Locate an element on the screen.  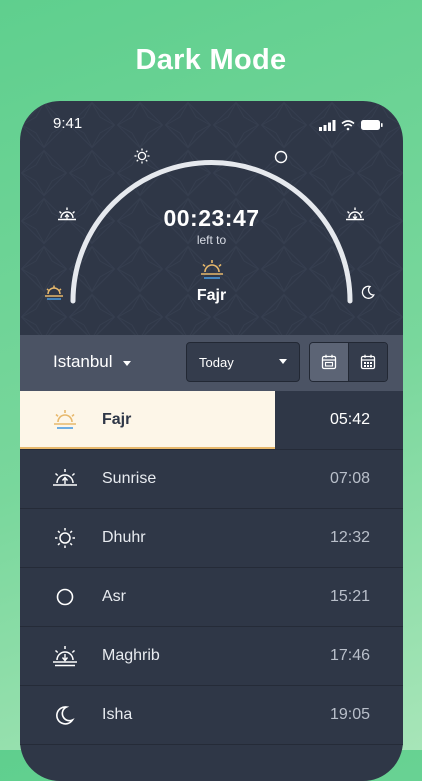
prayer-time: 19:05 is located at coordinates (349, 714).